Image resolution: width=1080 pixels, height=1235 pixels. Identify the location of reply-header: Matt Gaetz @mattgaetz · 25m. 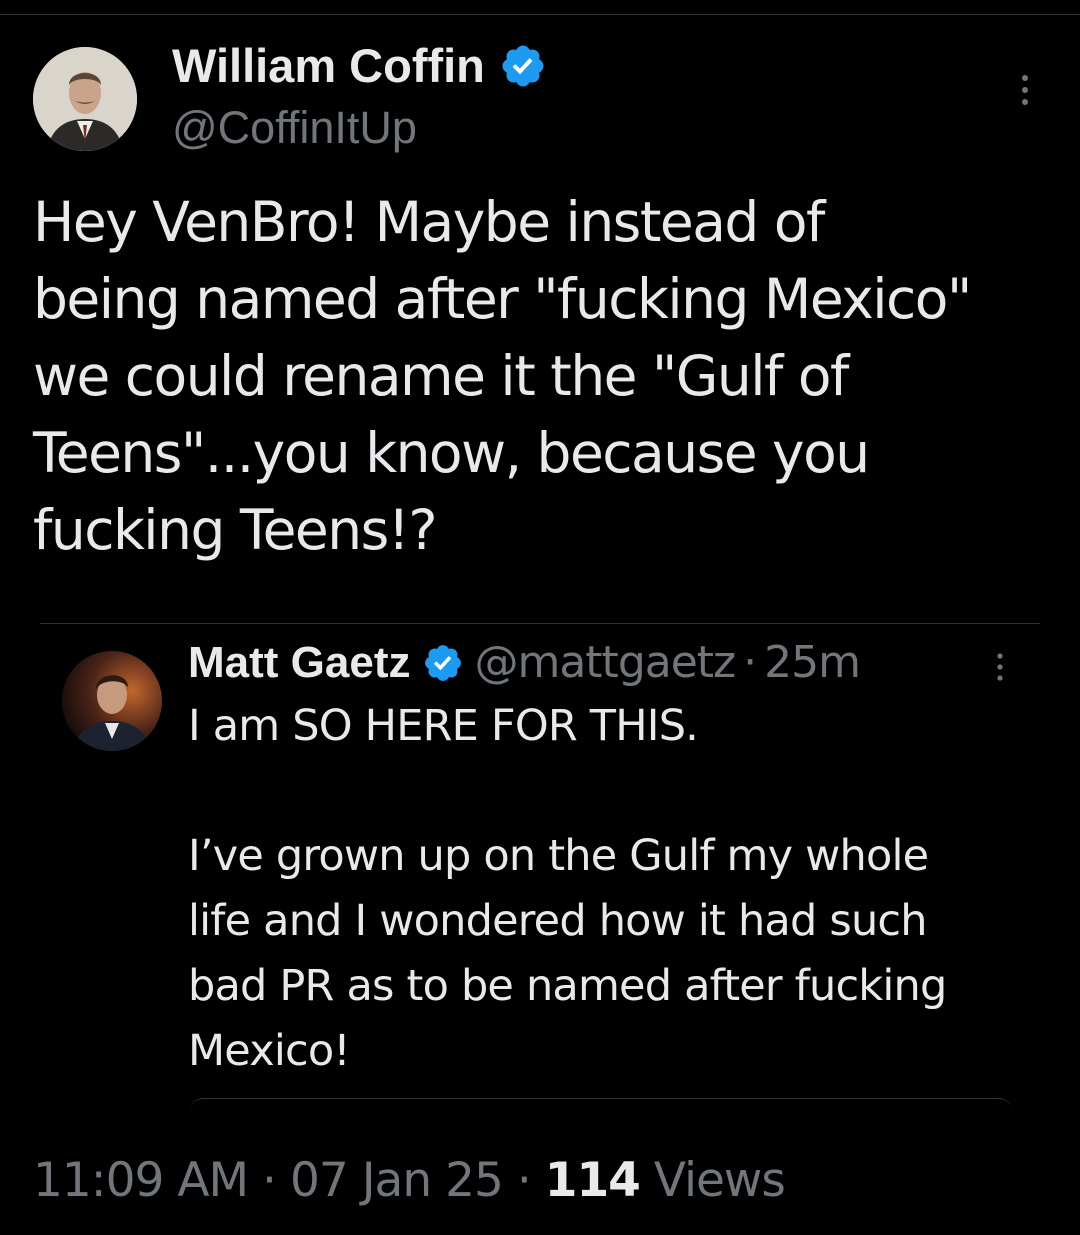
(524, 662).